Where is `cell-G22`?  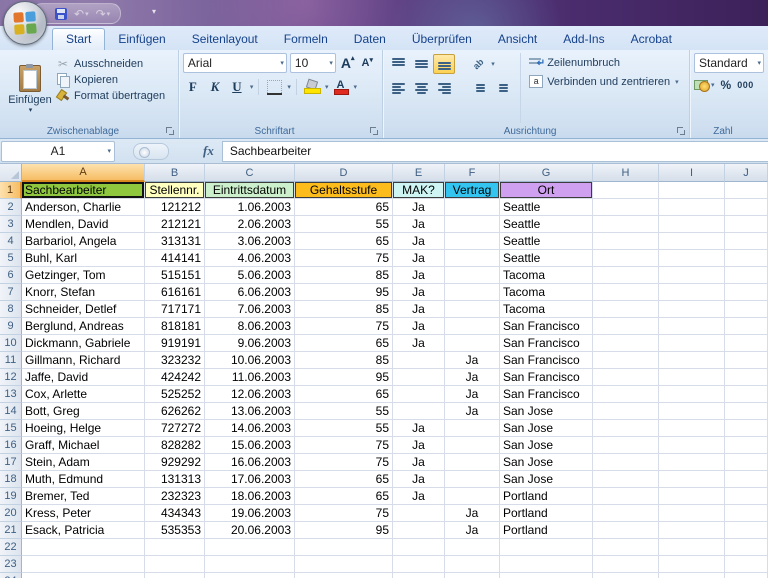
cell-G22 is located at coordinates (546, 547).